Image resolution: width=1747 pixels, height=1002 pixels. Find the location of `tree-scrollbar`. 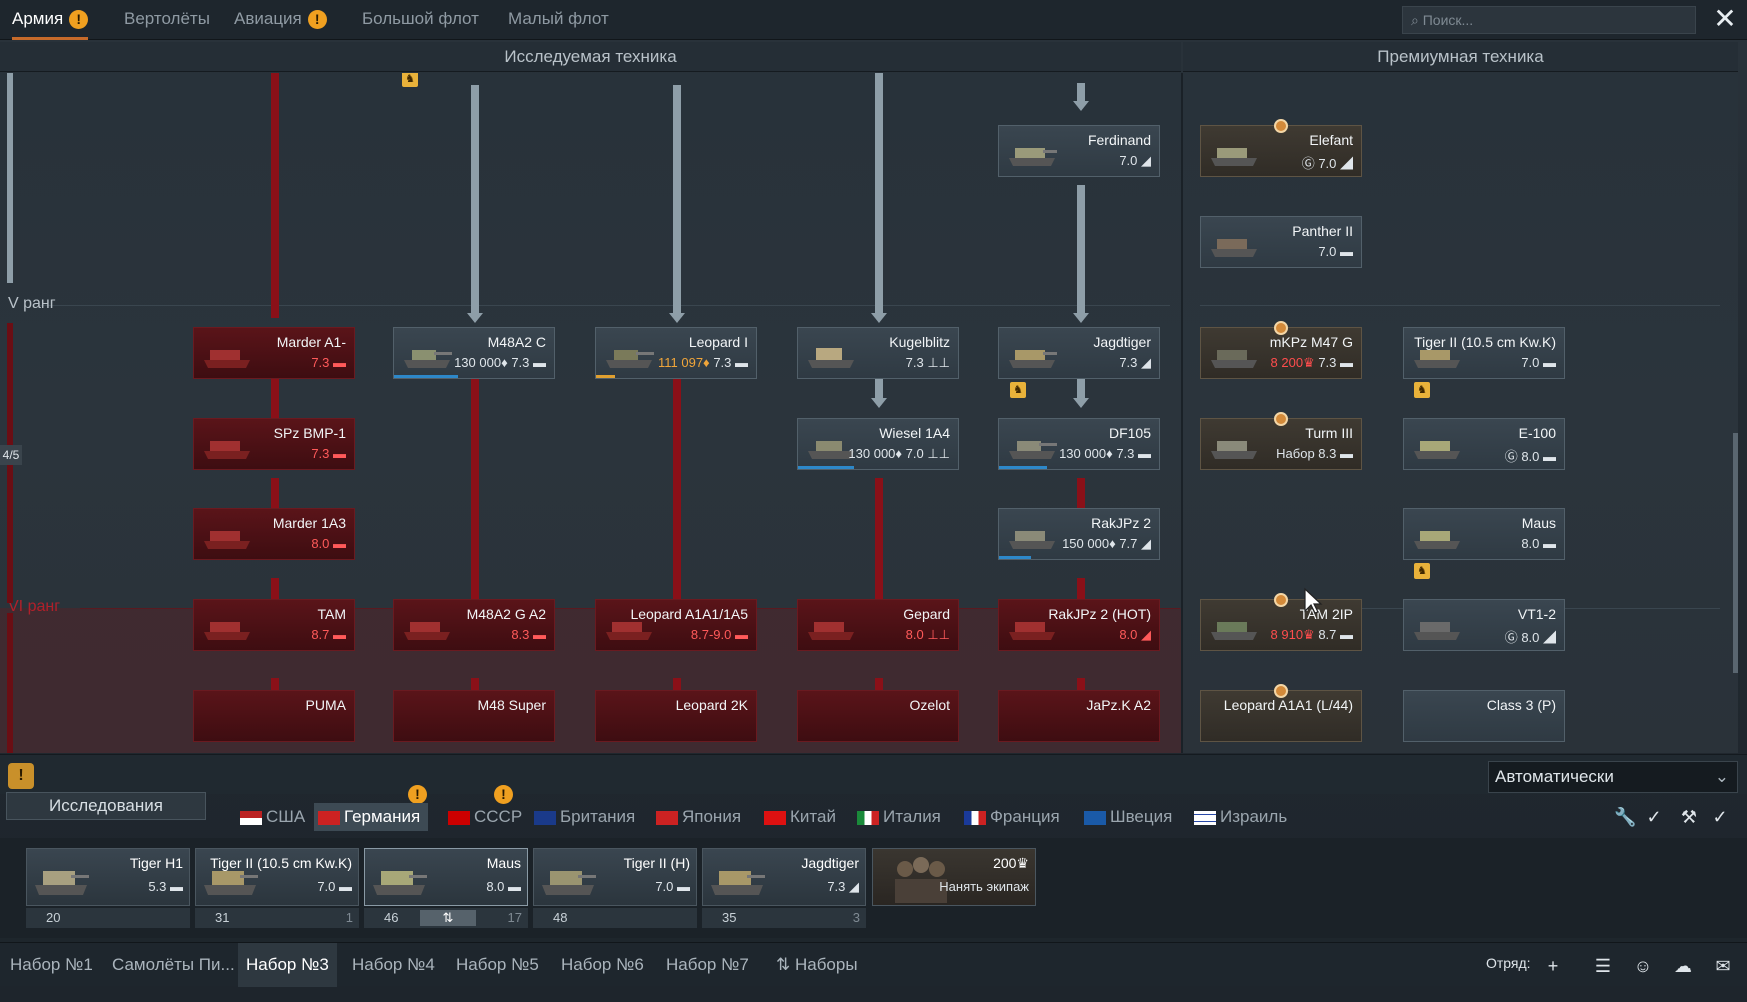

tree-scrollbar is located at coordinates (1735, 553).